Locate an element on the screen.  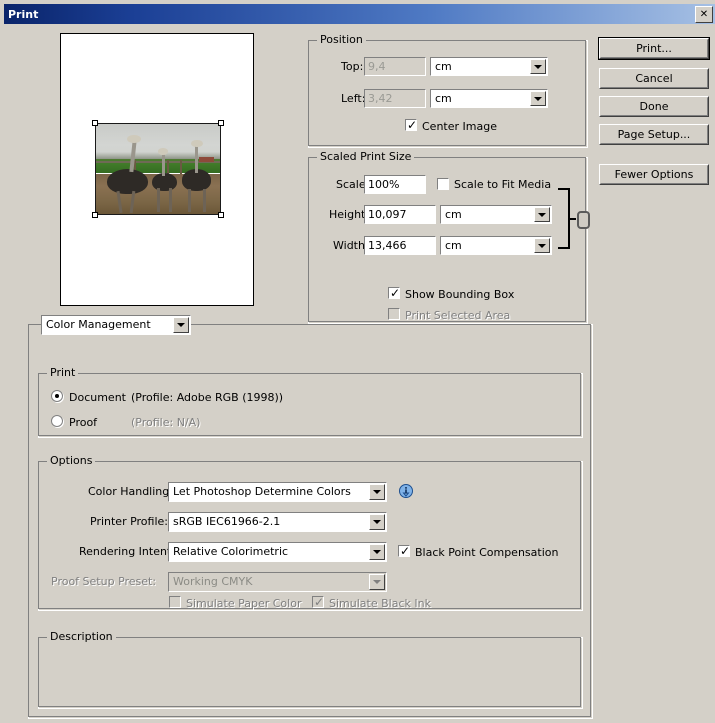
proof-setup-preset-value: Working CMYK is located at coordinates (213, 581).